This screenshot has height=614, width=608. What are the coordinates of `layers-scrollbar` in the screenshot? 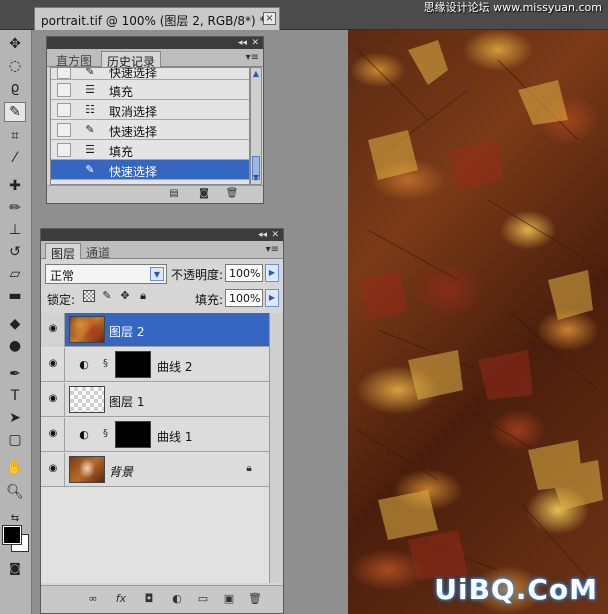 It's located at (276, 448).